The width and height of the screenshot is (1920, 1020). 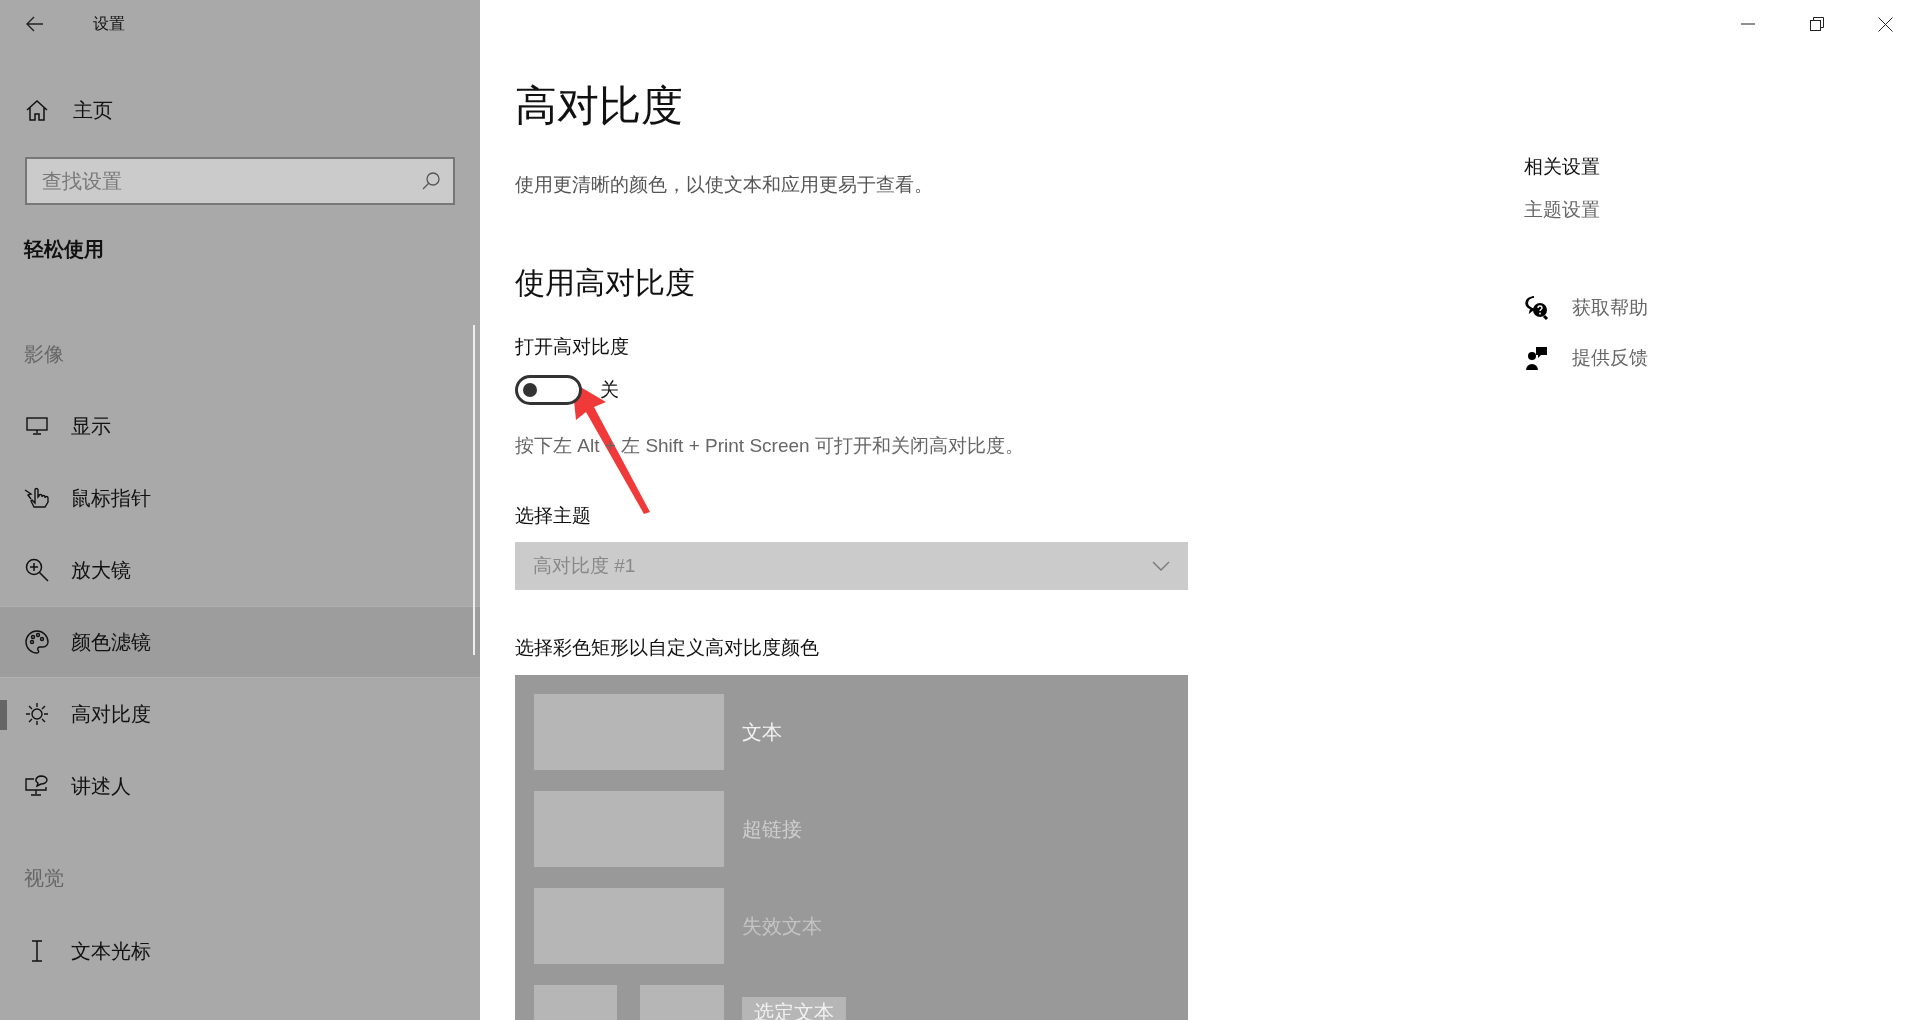 I want to click on nav-item: 显示, so click(x=240, y=426).